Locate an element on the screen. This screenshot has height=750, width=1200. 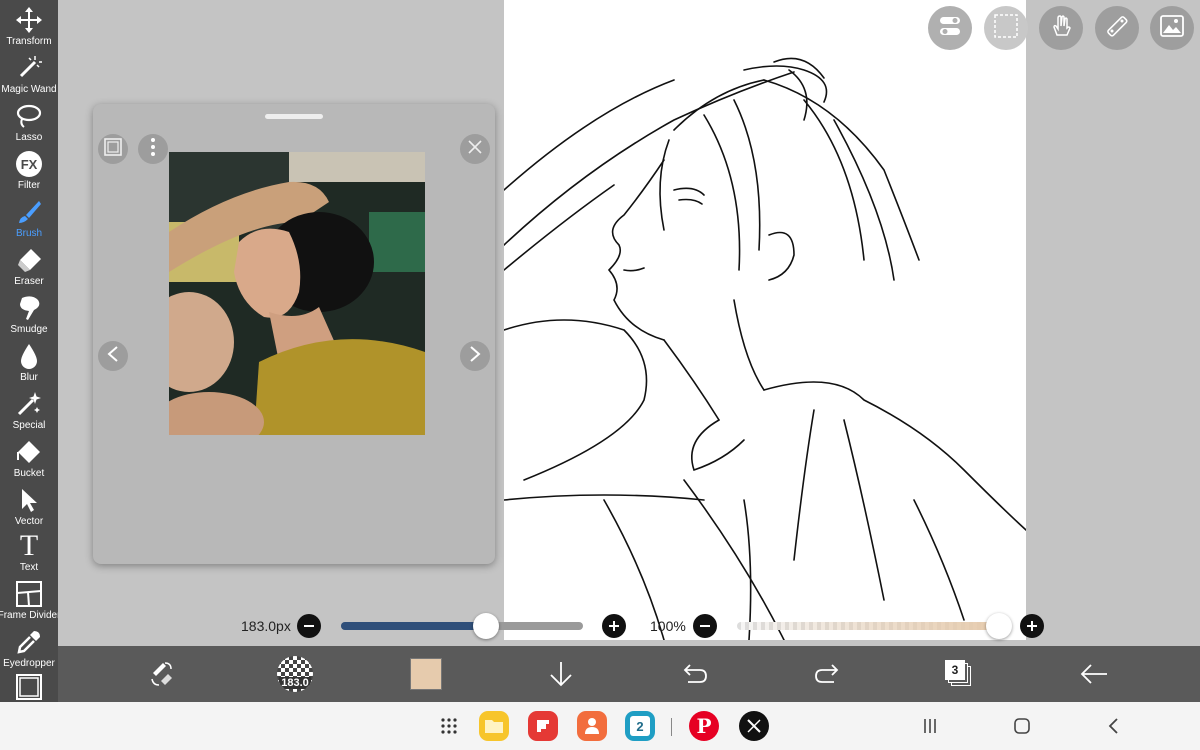
ref-prev-button is located at coordinates (113, 356).